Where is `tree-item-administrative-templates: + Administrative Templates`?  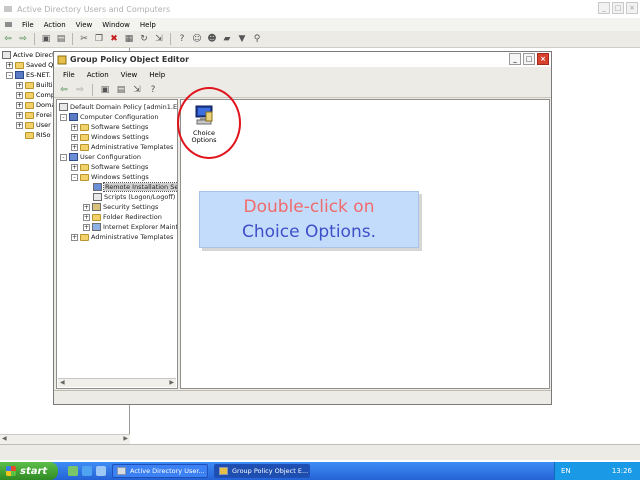
tree-item-administrative-templates: + Administrative Templates is located at coordinates (122, 147).